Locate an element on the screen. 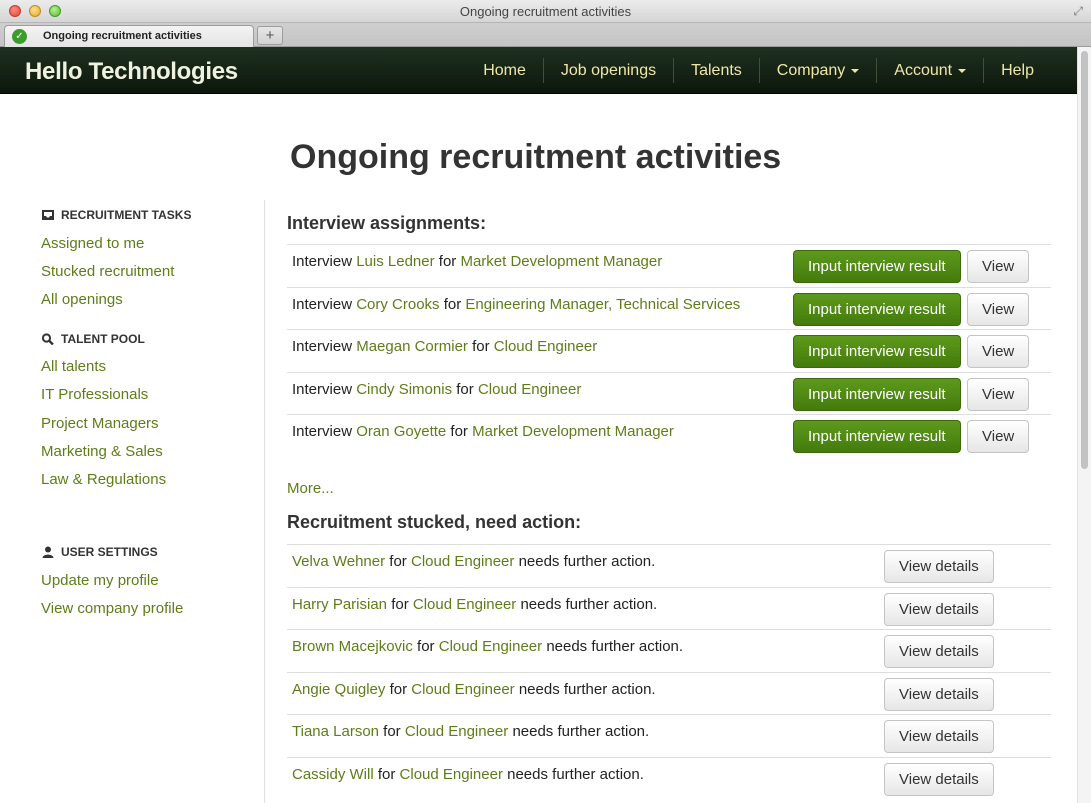  candidate-link: Velva Wehner is located at coordinates (338, 561).